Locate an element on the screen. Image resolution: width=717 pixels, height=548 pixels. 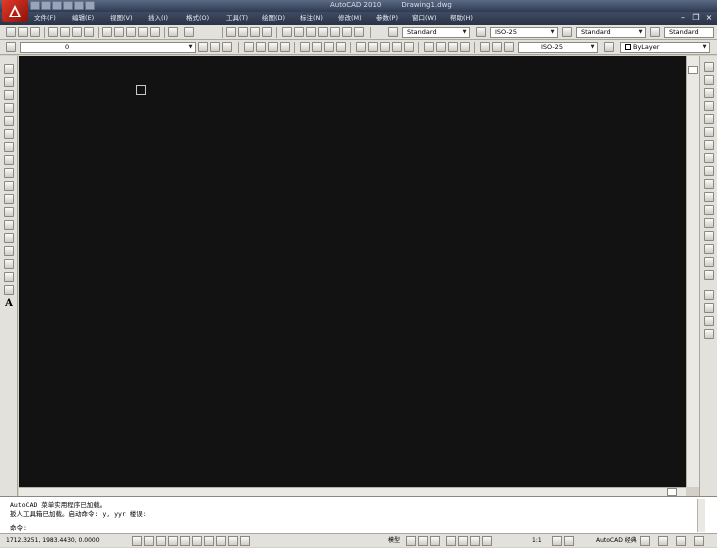
jogged-linear-icon is located at coordinates (465, 47).